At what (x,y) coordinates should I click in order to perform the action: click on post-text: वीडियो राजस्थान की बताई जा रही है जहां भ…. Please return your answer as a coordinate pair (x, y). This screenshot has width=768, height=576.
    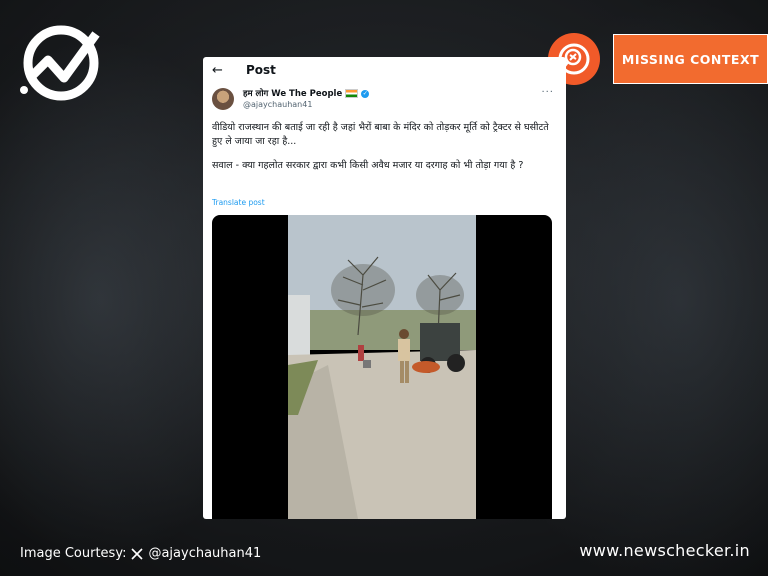
    Looking at the image, I should click on (384, 152).